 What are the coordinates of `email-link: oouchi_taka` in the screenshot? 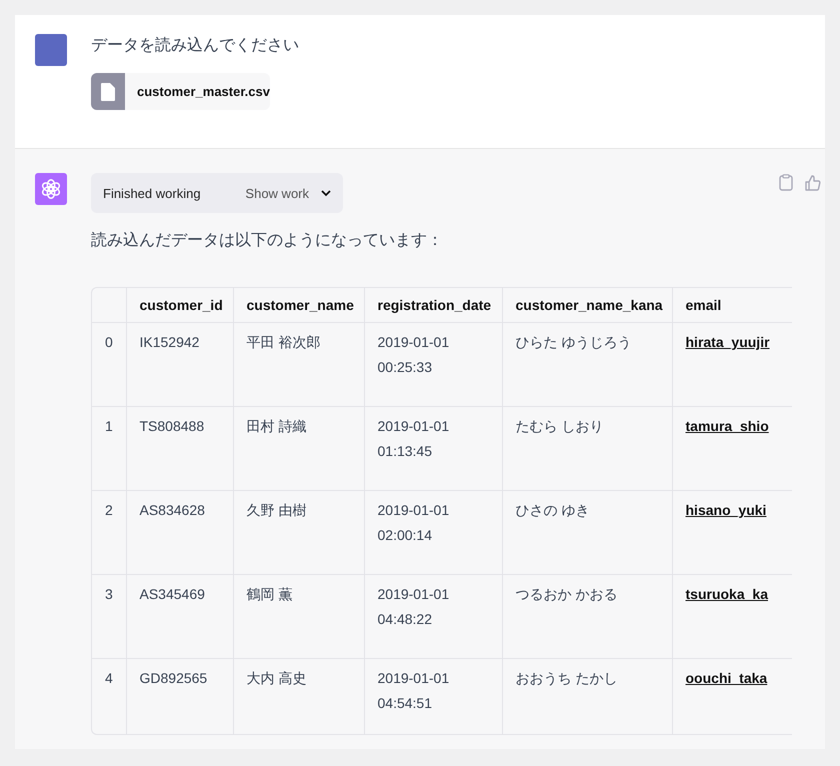 It's located at (727, 678).